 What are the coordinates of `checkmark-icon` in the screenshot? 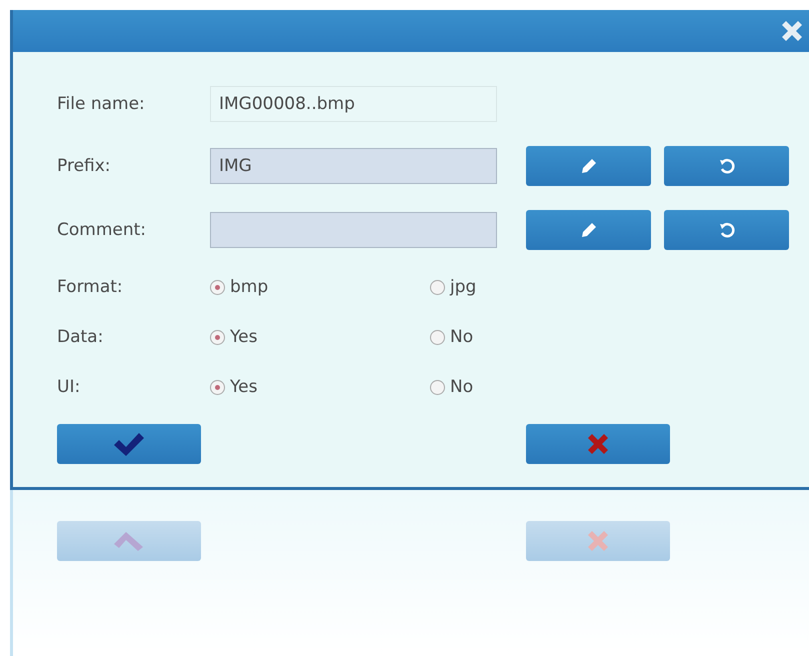 It's located at (129, 444).